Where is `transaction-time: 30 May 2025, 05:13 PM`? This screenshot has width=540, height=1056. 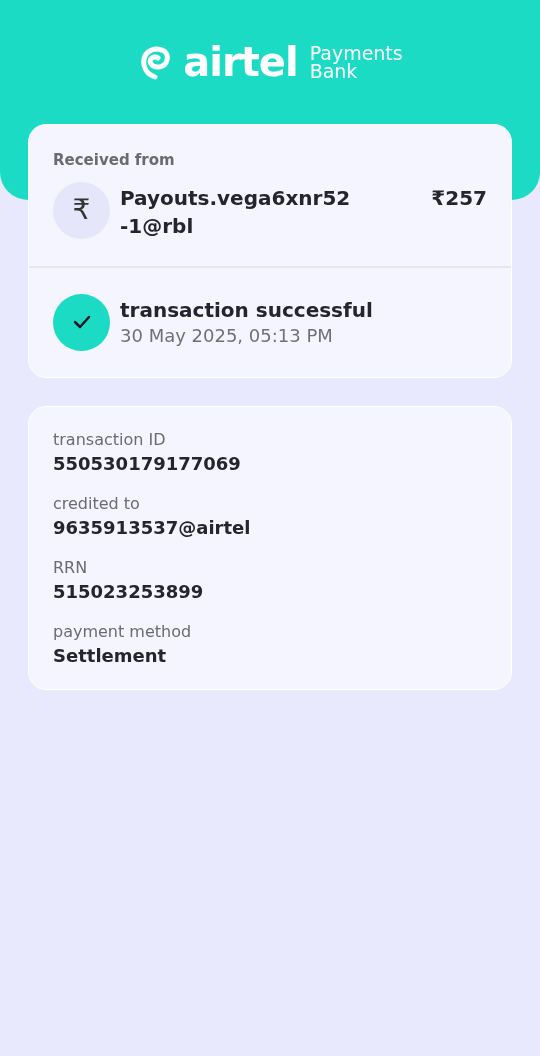
transaction-time: 30 May 2025, 05:13 PM is located at coordinates (227, 336).